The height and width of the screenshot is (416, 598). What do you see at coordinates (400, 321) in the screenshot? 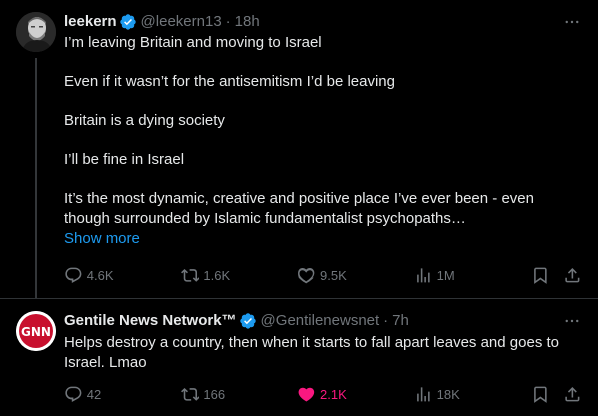
I see `timestamp: 7h` at bounding box center [400, 321].